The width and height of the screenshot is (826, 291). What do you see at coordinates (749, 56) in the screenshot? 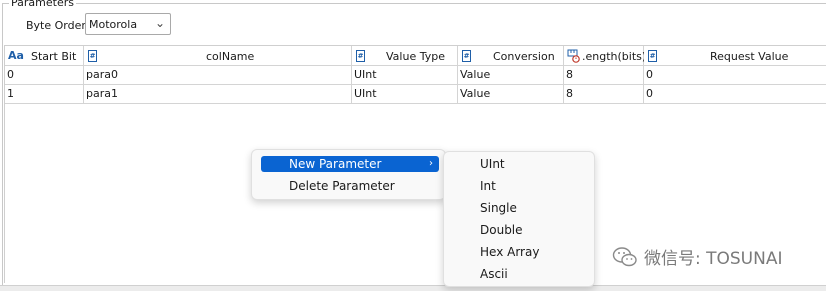
I see `header-label: Request Value` at bounding box center [749, 56].